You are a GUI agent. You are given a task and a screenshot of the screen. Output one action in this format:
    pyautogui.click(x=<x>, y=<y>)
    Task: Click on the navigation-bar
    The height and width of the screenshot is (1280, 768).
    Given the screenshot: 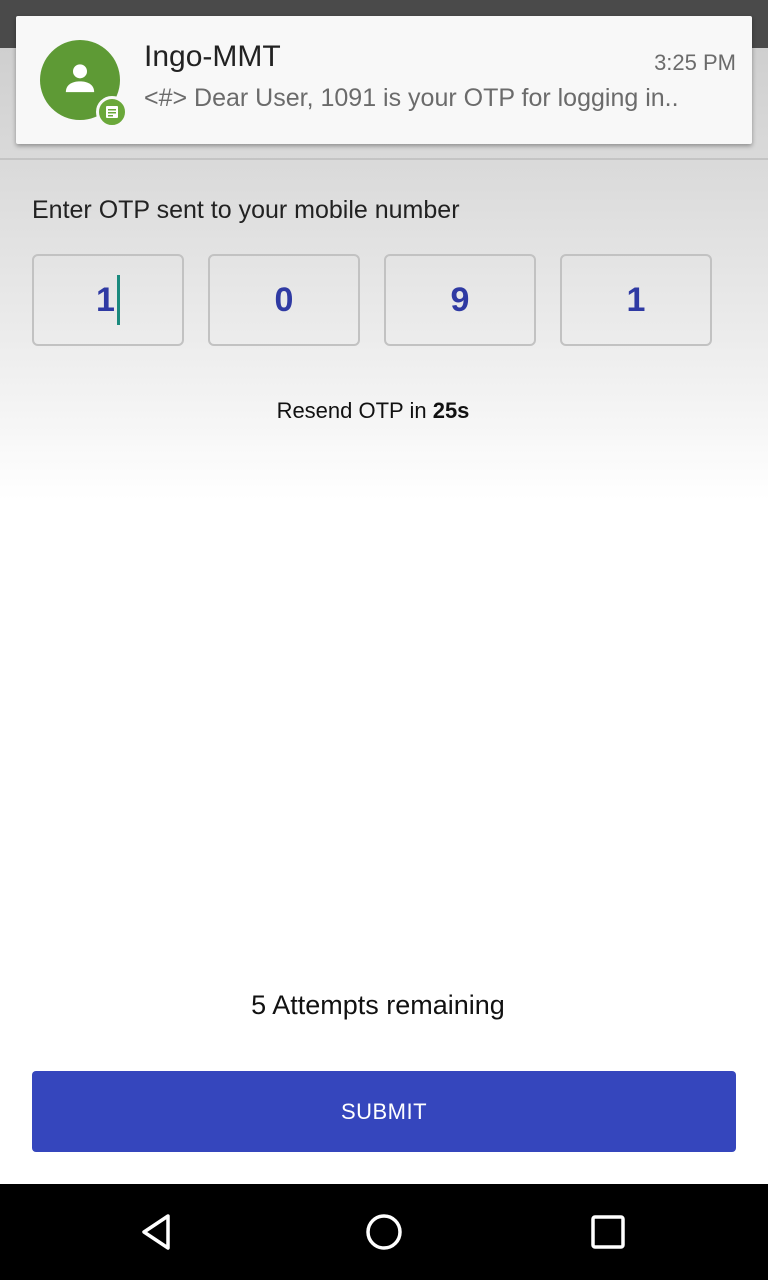 What is the action you would take?
    pyautogui.click(x=384, y=1232)
    